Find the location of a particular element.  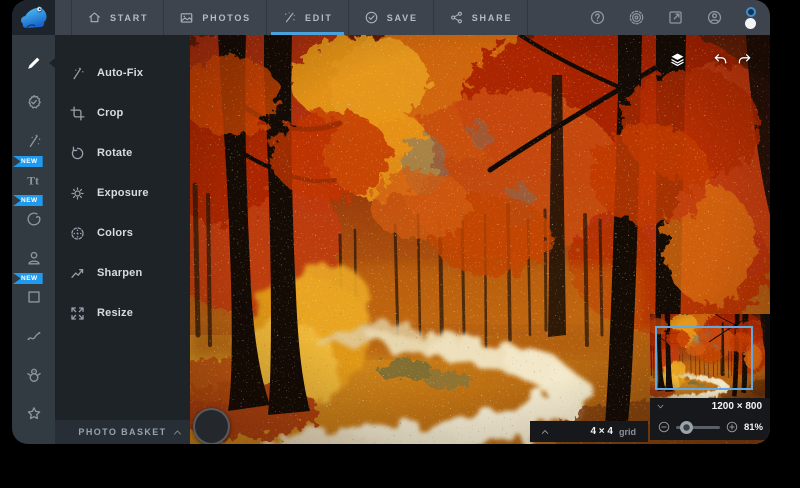

frog-logo-icon is located at coordinates (34, 17).